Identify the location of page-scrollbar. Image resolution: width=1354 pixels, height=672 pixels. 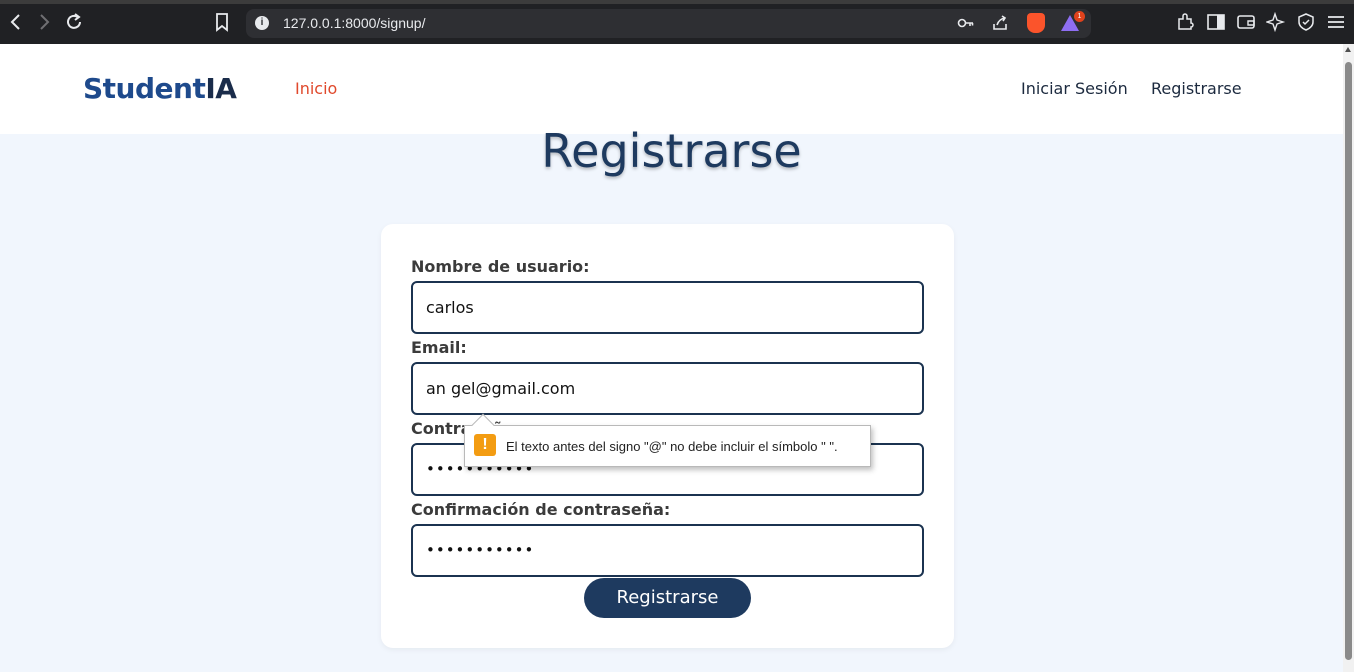
(1348, 358).